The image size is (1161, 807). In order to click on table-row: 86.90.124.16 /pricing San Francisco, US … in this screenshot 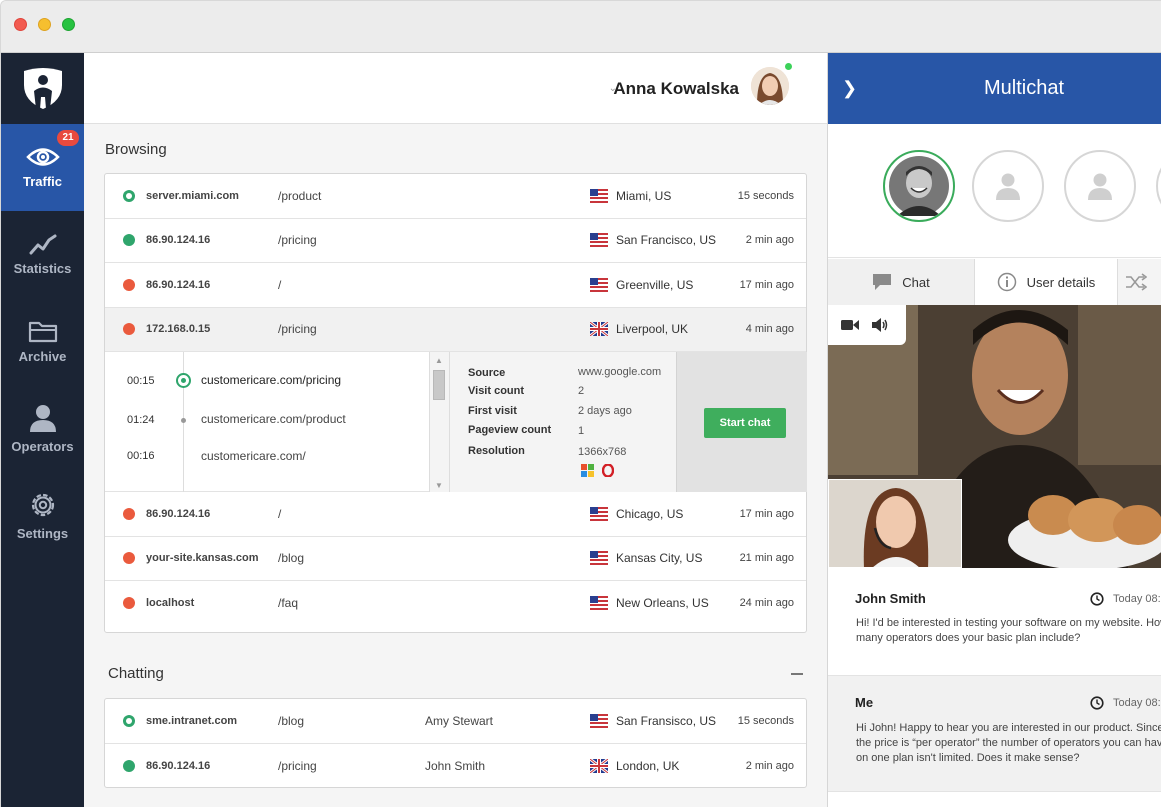, I will do `click(455, 241)`.